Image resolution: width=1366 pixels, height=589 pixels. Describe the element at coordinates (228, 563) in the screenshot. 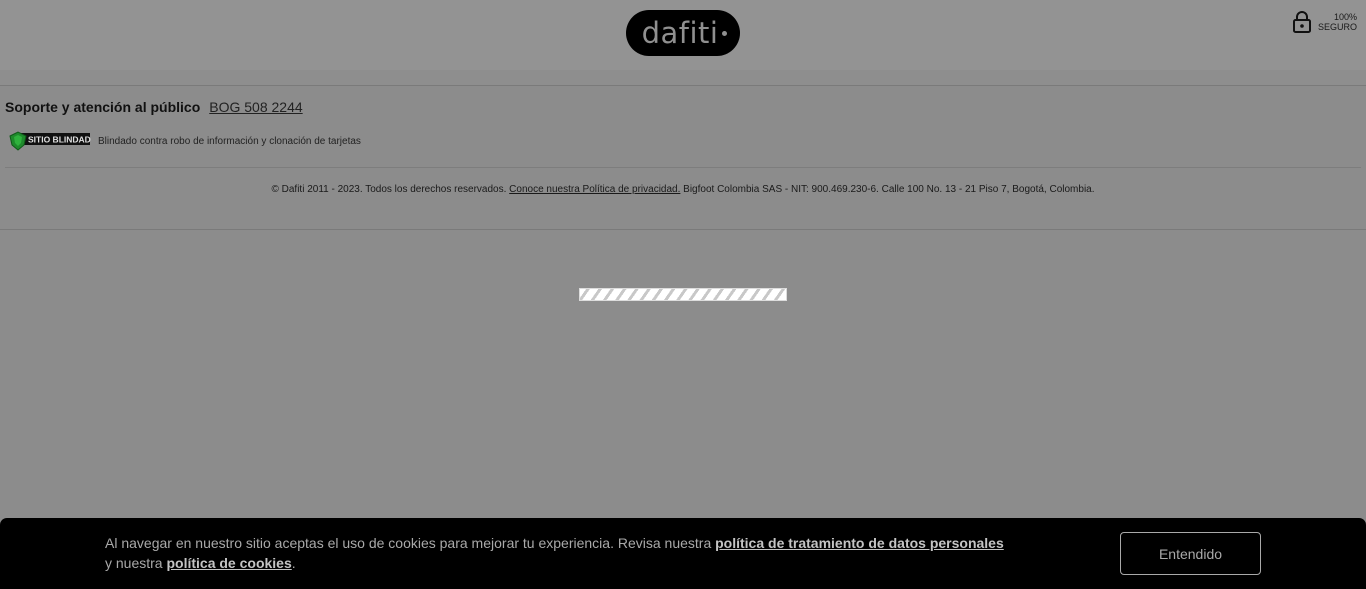

I see `cookie-policy-link: política de cookies` at that location.